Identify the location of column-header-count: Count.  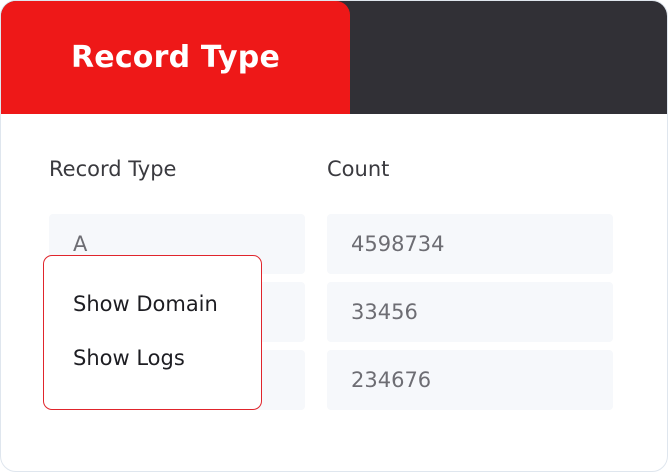
(358, 169).